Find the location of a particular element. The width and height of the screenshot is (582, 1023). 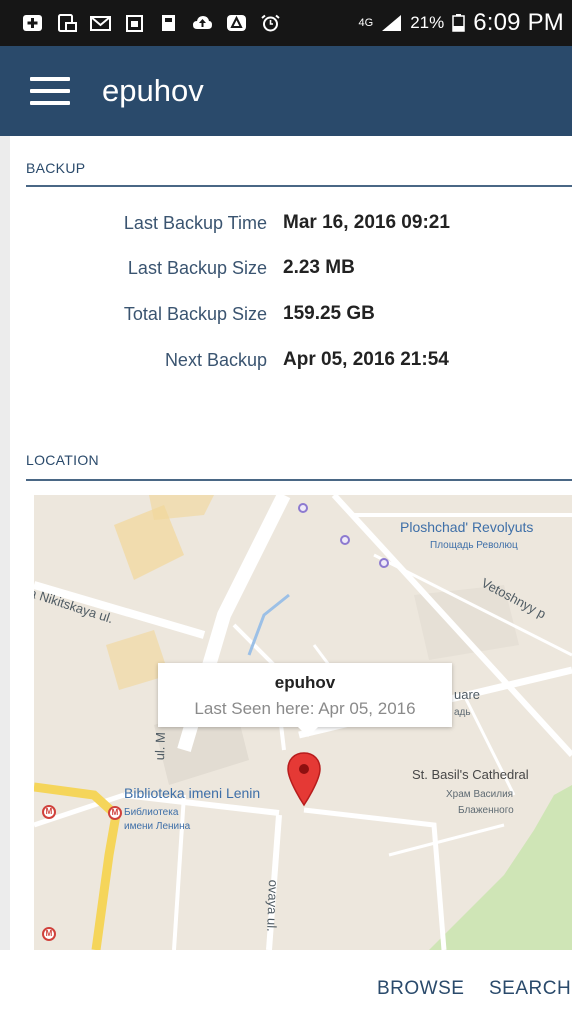

map-label-ploshchad-ru: Площадь Революц is located at coordinates (474, 545).